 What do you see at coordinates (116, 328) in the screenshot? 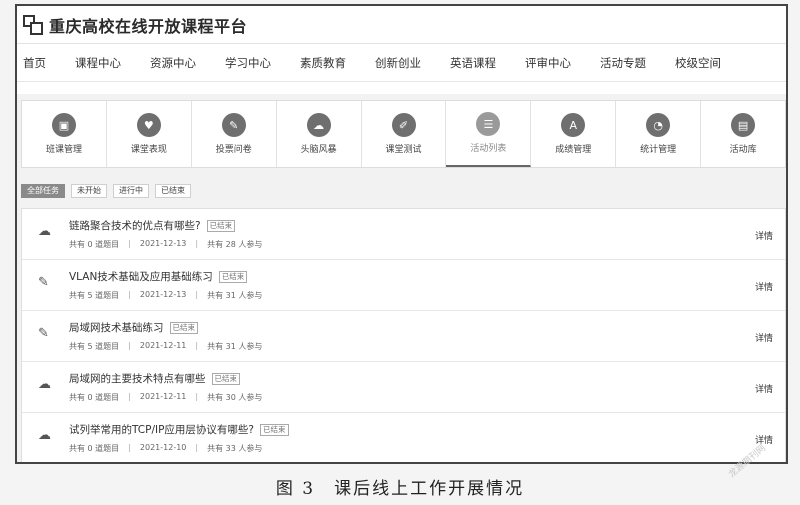
I see `activity-title-text: 局域网技术基础练习` at bounding box center [116, 328].